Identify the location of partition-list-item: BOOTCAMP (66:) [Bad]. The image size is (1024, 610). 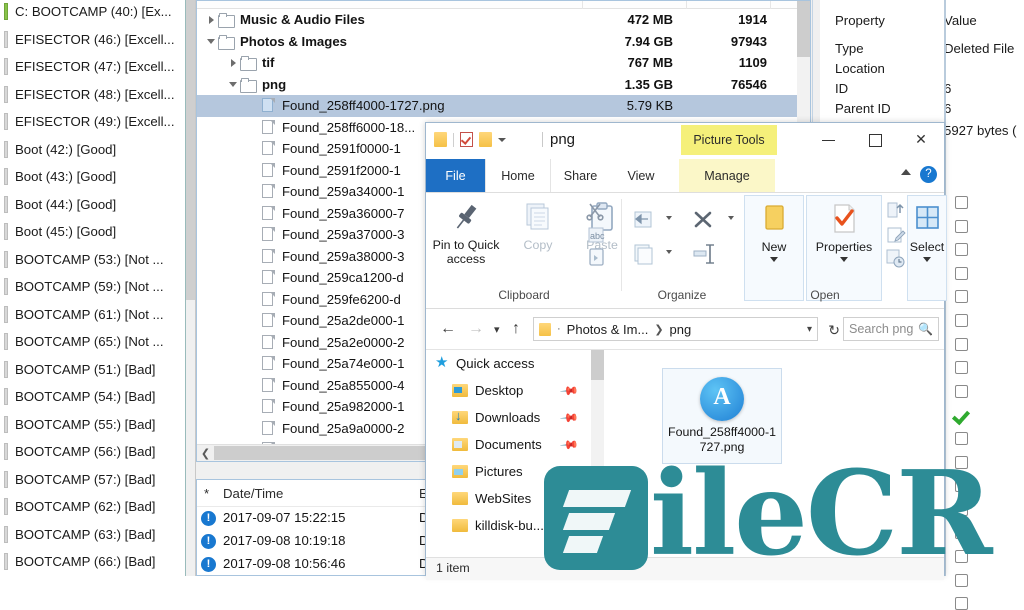
(92, 562).